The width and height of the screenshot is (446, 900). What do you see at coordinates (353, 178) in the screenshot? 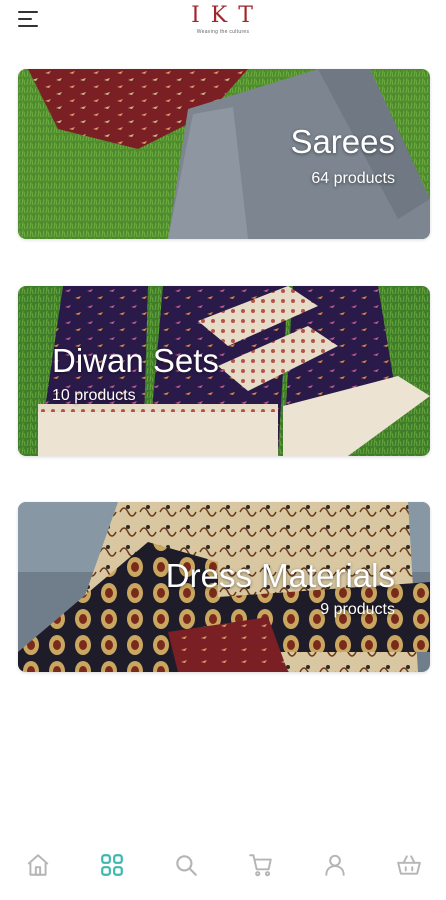
I see `category-product-count: 64 products` at bounding box center [353, 178].